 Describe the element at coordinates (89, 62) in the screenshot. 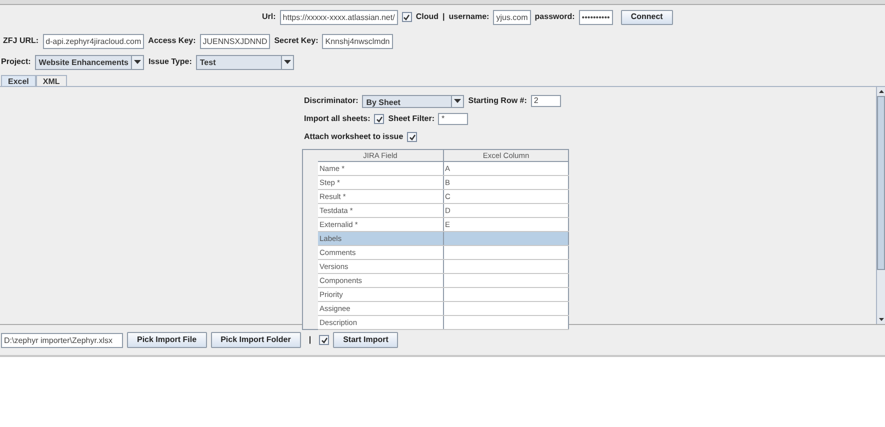

I see `project-dropdown: Website Enhancements` at that location.